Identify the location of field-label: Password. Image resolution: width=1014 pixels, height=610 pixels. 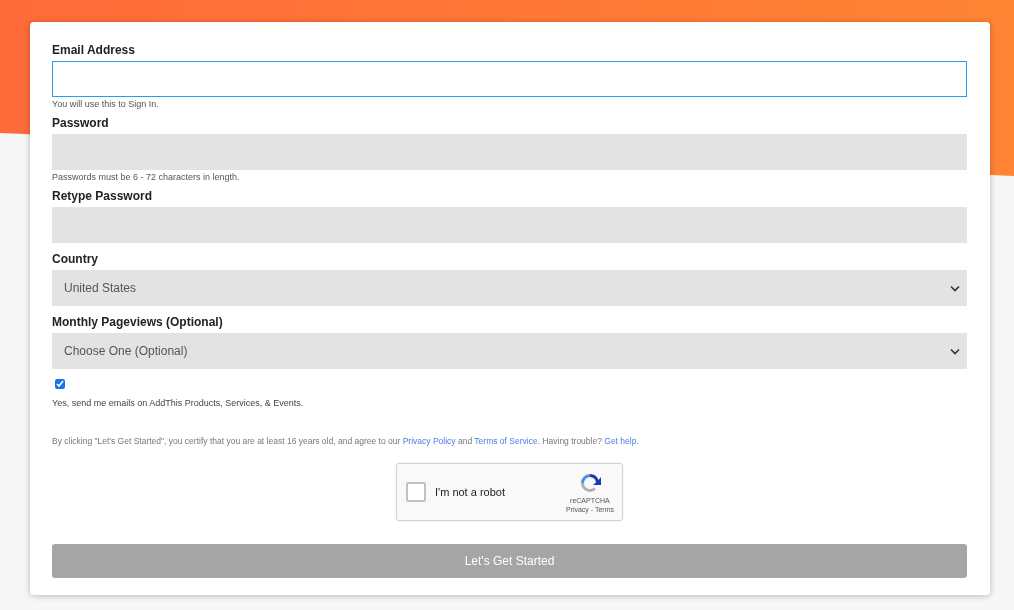
(80, 123).